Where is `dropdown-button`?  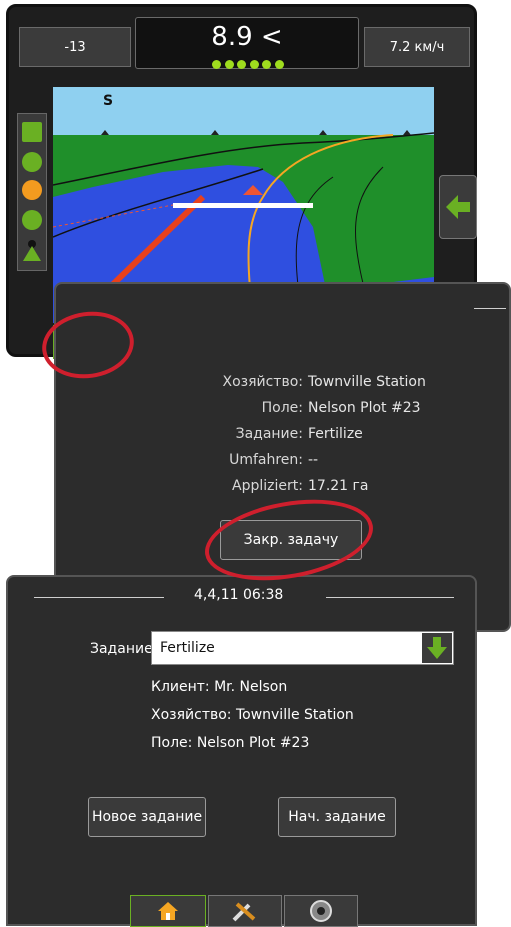 dropdown-button is located at coordinates (437, 648).